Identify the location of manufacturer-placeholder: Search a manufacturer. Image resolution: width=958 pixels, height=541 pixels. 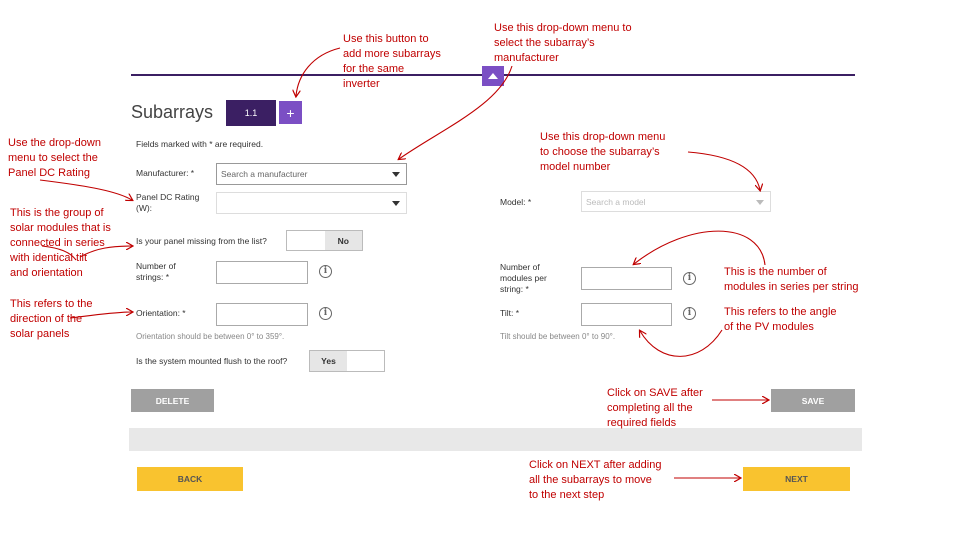
(264, 174).